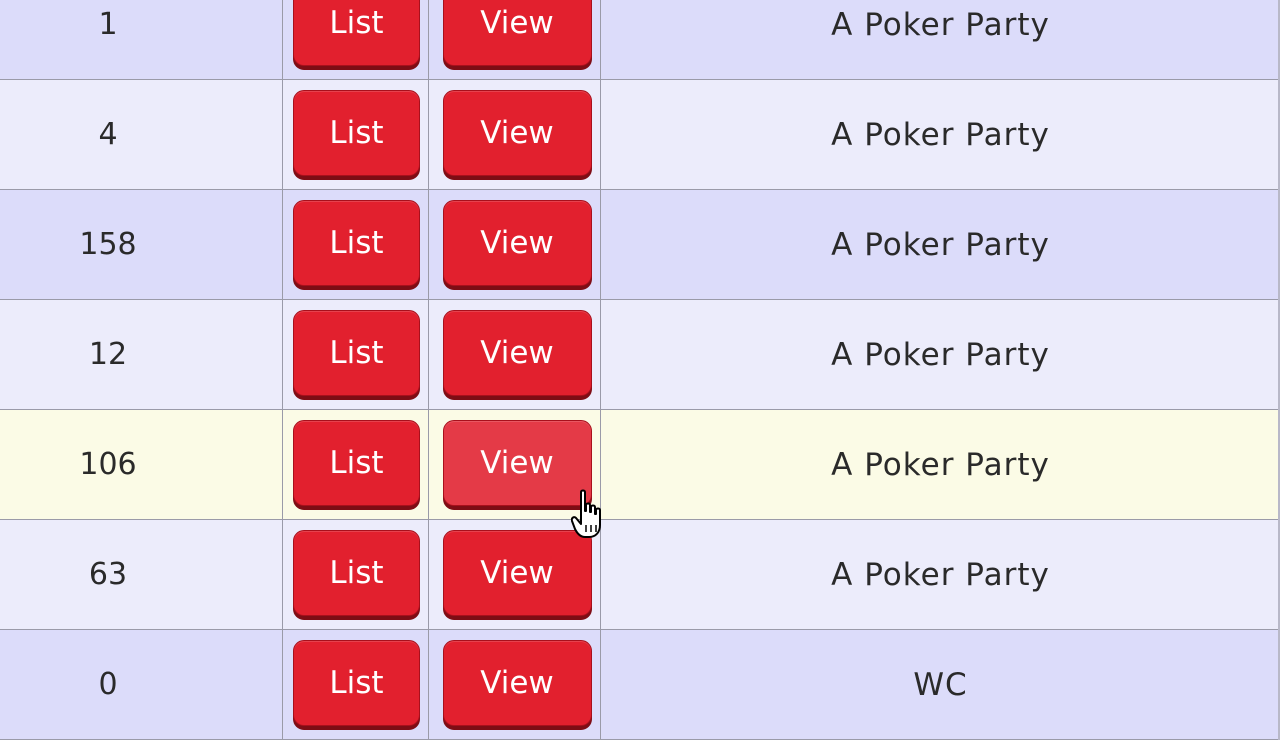 This screenshot has height=740, width=1280. What do you see at coordinates (940, 684) in the screenshot?
I see `event-name: WC` at bounding box center [940, 684].